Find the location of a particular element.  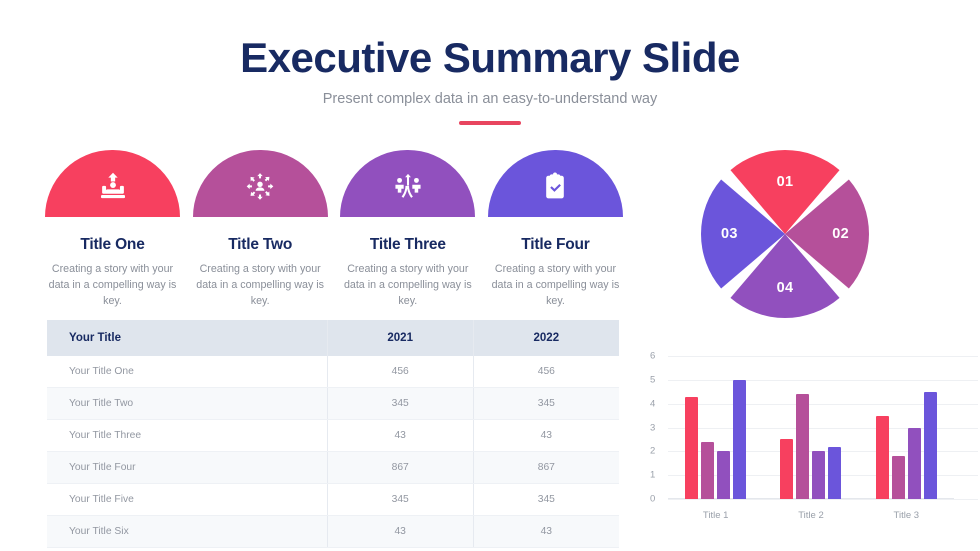

bar-chart-y-tick: 2 is located at coordinates (653, 451).